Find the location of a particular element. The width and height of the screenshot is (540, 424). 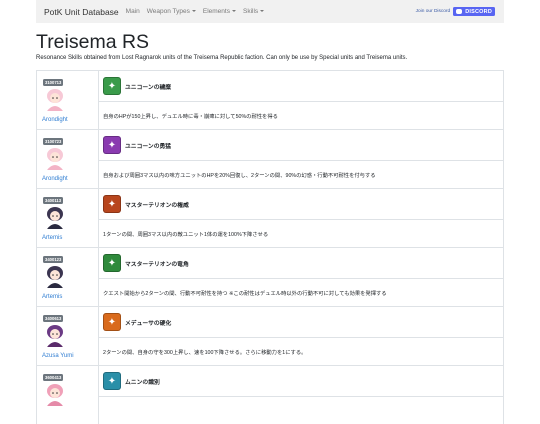

skill-name: マスターテリオンの権威 is located at coordinates (157, 205).